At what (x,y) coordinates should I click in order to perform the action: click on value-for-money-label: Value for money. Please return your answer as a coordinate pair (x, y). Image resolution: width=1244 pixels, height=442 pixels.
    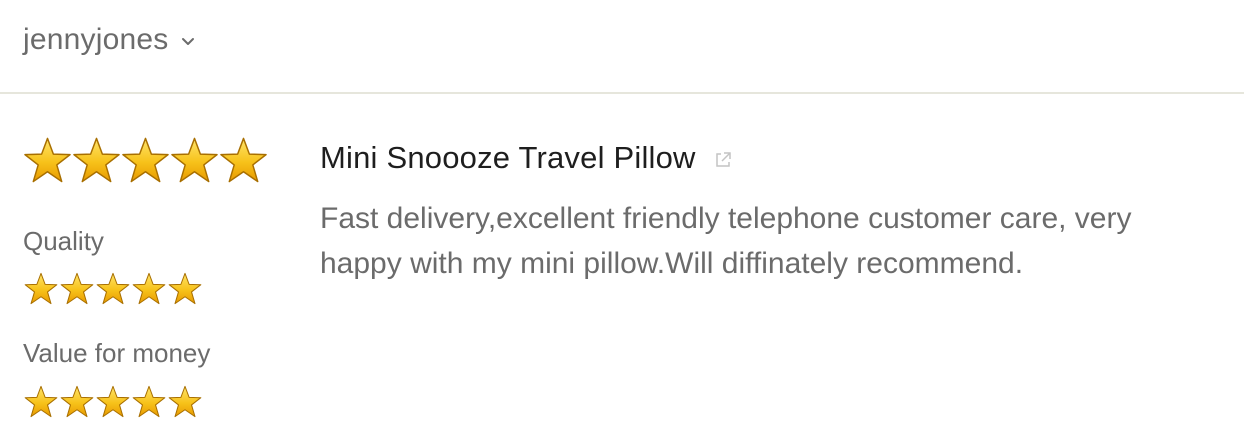
    Looking at the image, I should click on (117, 353).